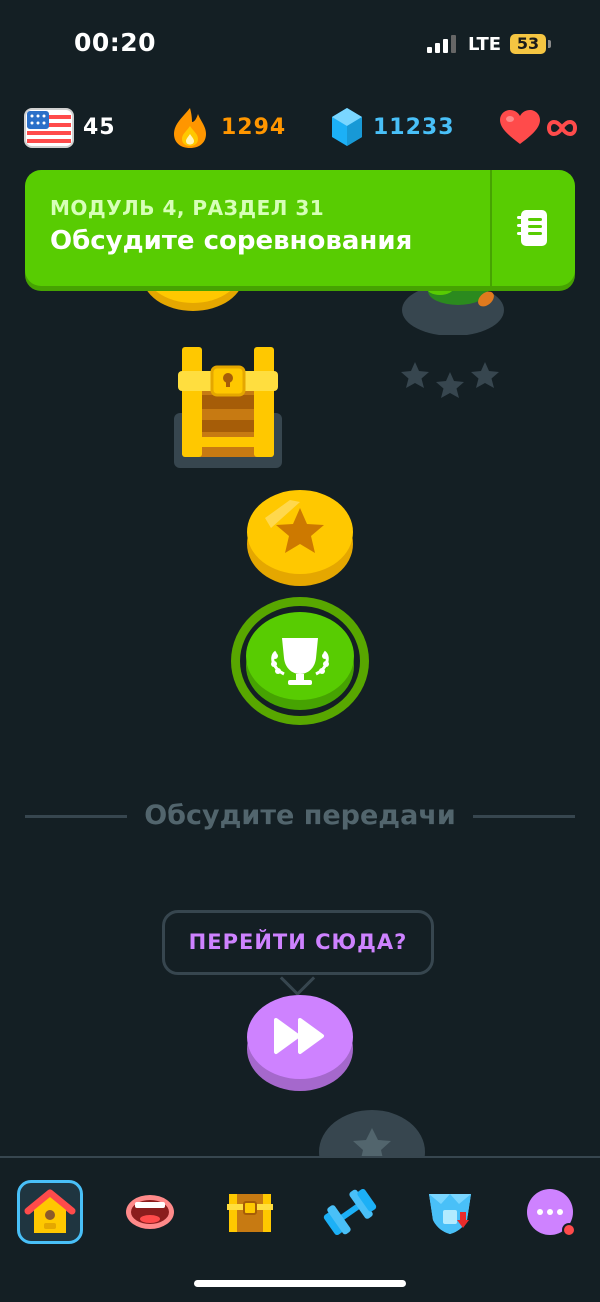 The width and height of the screenshot is (600, 1302). I want to click on speaking-mouth-icon, so click(150, 1212).